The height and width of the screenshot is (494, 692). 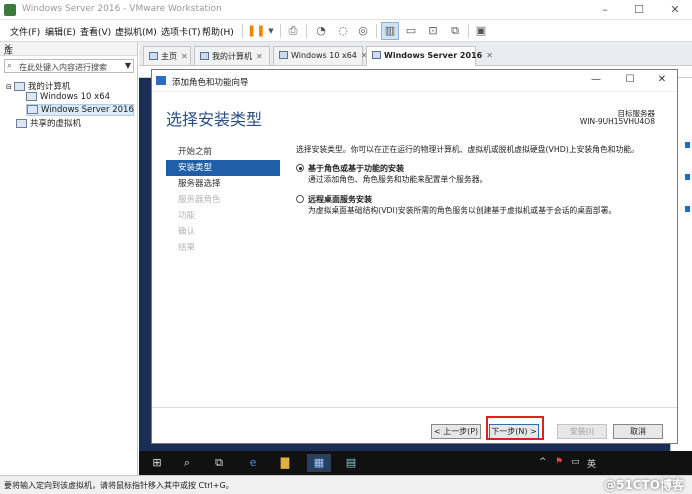 What do you see at coordinates (414, 81) in the screenshot?
I see `wizard-titlebar: 添加角色和功能向导 — ☐ ✕` at bounding box center [414, 81].